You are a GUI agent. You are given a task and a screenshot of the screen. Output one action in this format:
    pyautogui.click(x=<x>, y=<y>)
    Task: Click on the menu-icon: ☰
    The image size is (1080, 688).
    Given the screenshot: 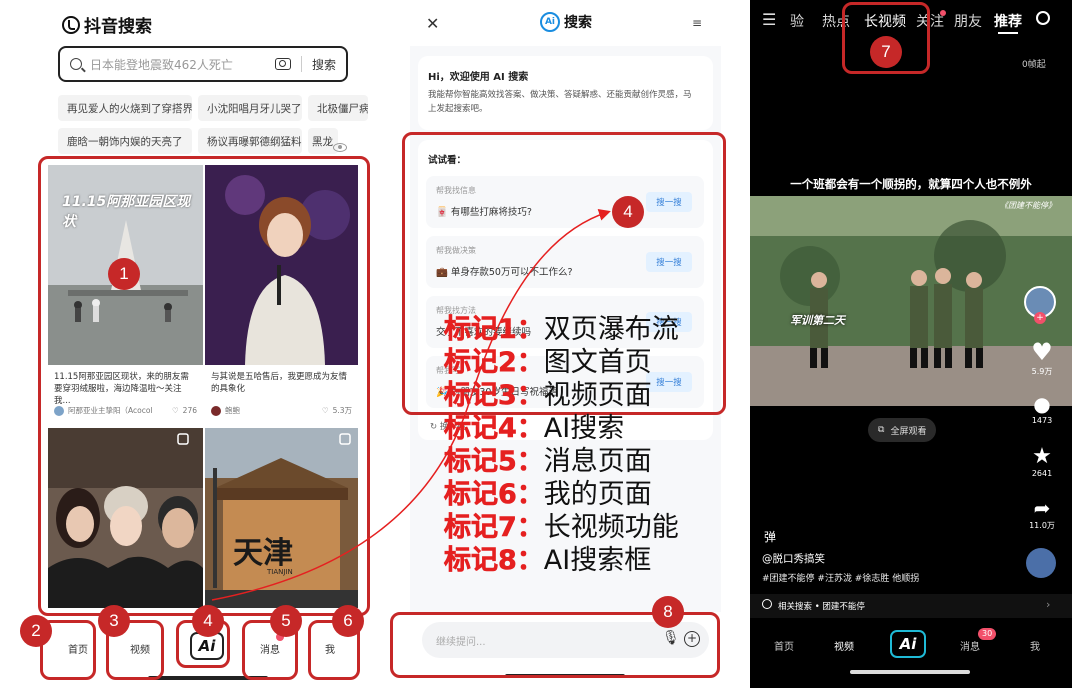 What is the action you would take?
    pyautogui.click(x=769, y=19)
    